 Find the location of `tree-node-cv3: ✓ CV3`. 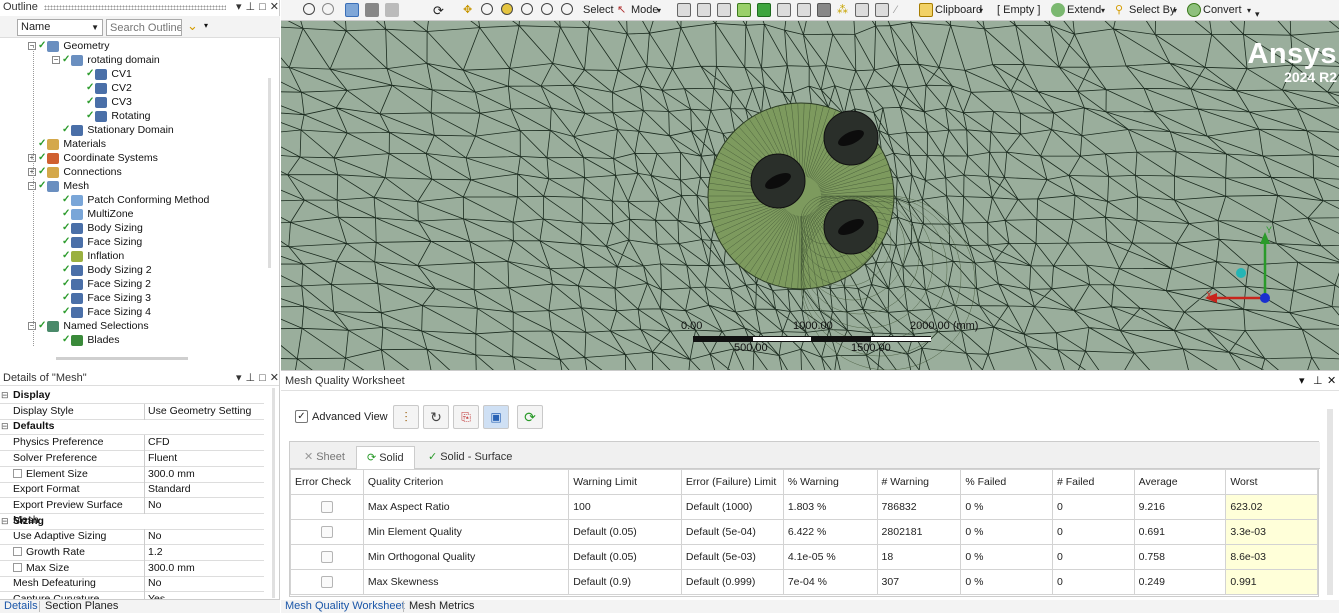

tree-node-cv3: ✓ CV3 is located at coordinates (109, 102).